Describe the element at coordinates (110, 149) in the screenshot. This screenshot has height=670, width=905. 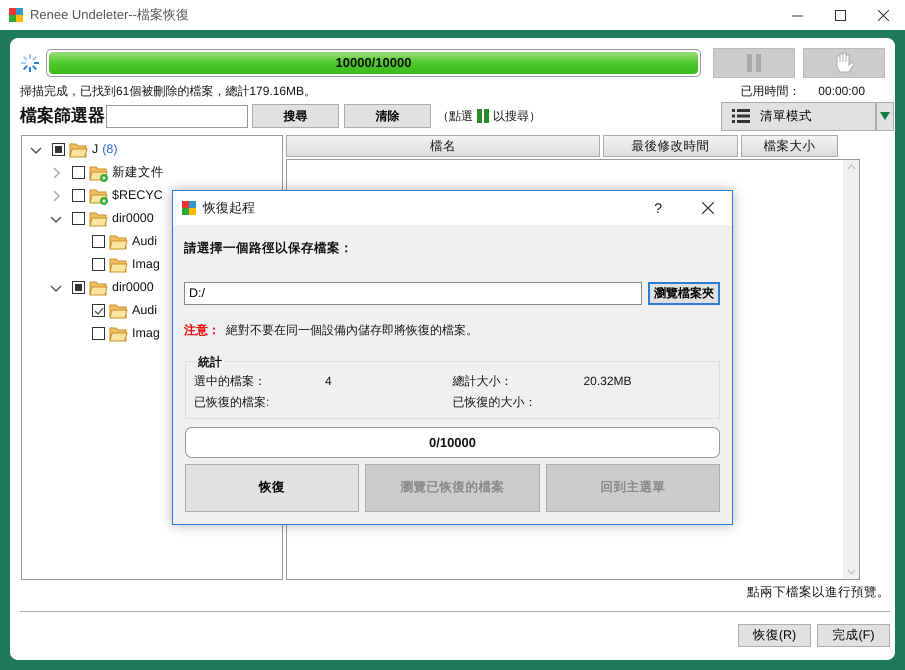
I see `item-count: (8)` at that location.